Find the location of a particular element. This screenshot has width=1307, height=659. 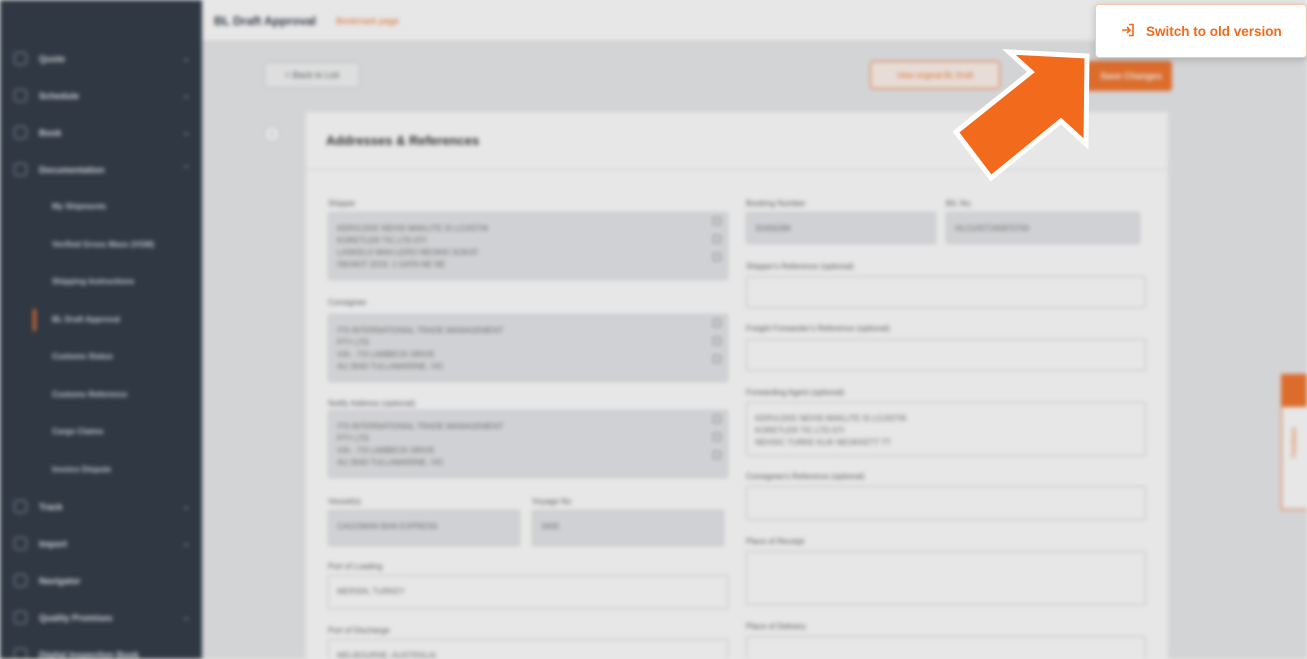

switch-to-old-version-button: Switch to old version is located at coordinates (1201, 31).